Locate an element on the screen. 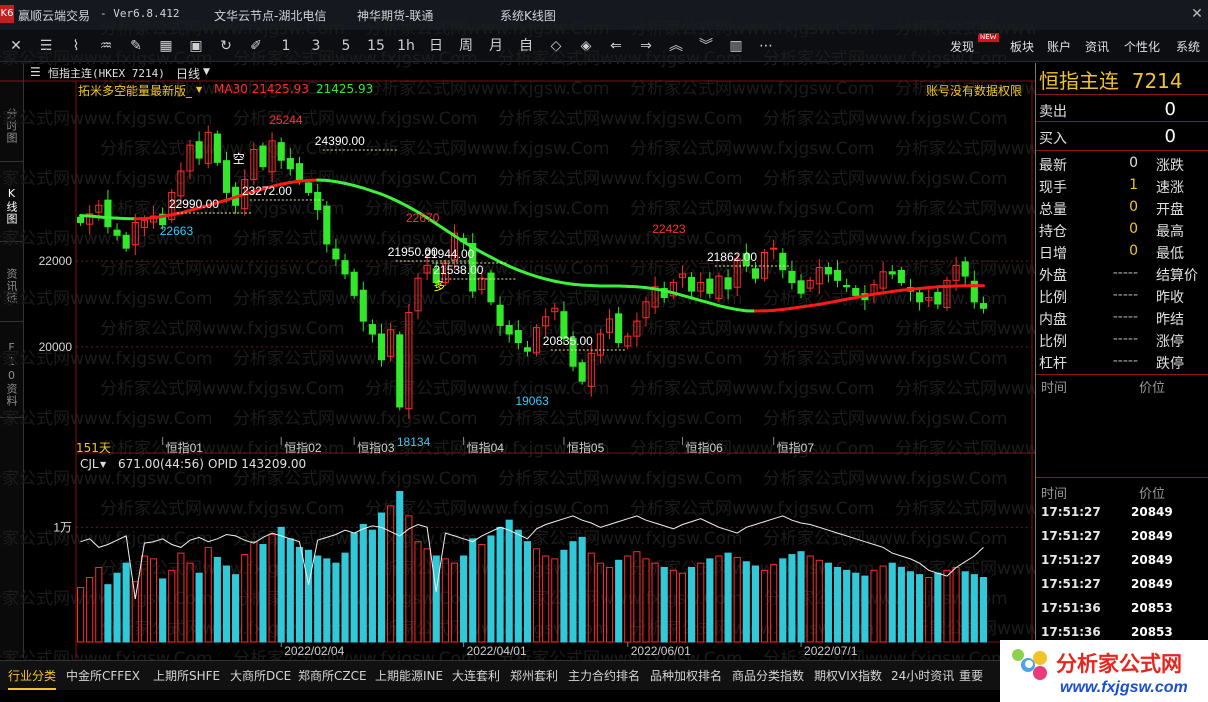 The height and width of the screenshot is (702, 1208). menu-lines-icon: ☰ is located at coordinates (35, 72).